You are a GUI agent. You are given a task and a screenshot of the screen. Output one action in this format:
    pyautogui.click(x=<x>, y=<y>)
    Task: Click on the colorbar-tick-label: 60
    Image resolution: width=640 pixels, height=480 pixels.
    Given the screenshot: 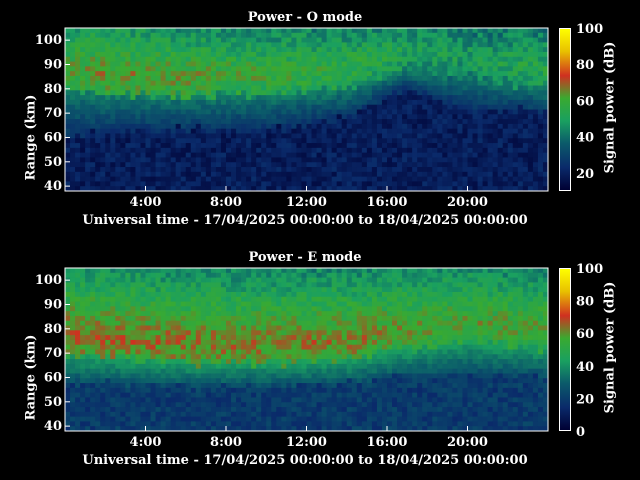 What is the action you would take?
    pyautogui.click(x=585, y=101)
    